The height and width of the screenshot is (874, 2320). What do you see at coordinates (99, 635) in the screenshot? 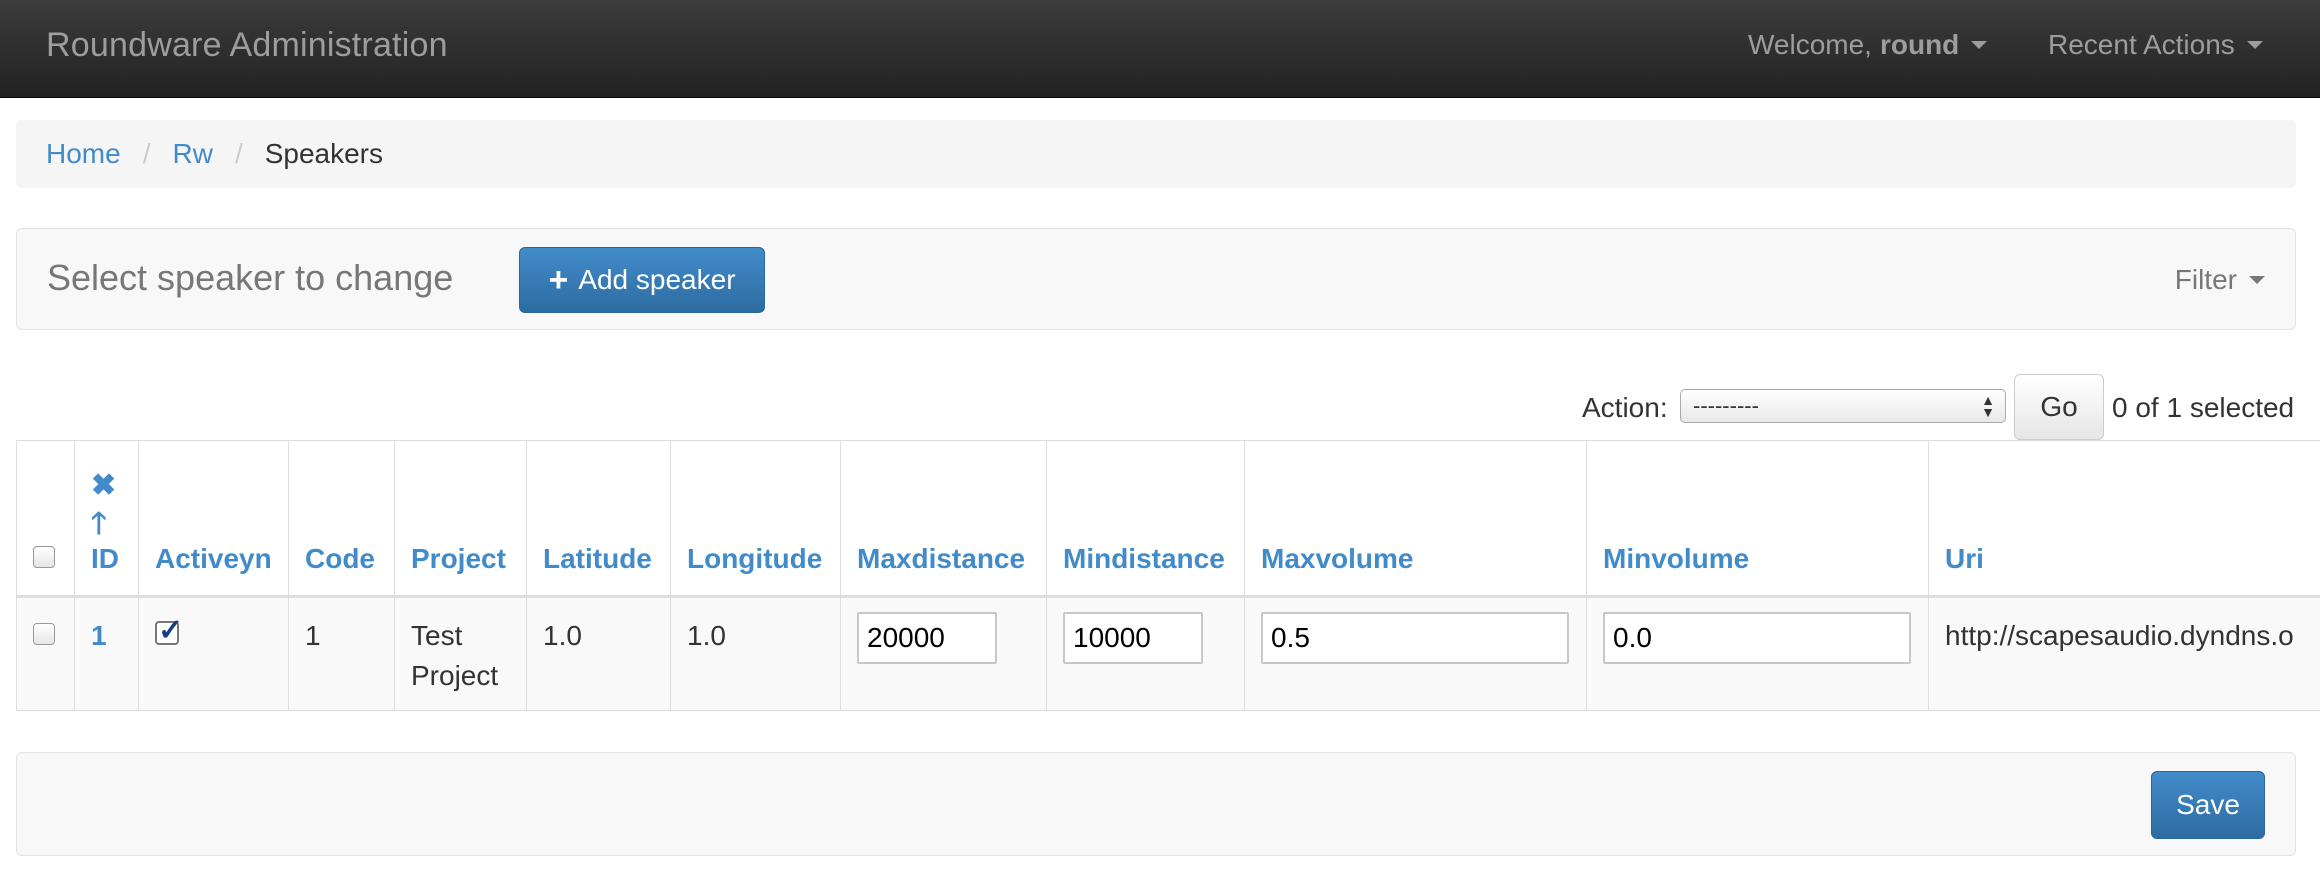
I see `row-id-link: 1` at bounding box center [99, 635].